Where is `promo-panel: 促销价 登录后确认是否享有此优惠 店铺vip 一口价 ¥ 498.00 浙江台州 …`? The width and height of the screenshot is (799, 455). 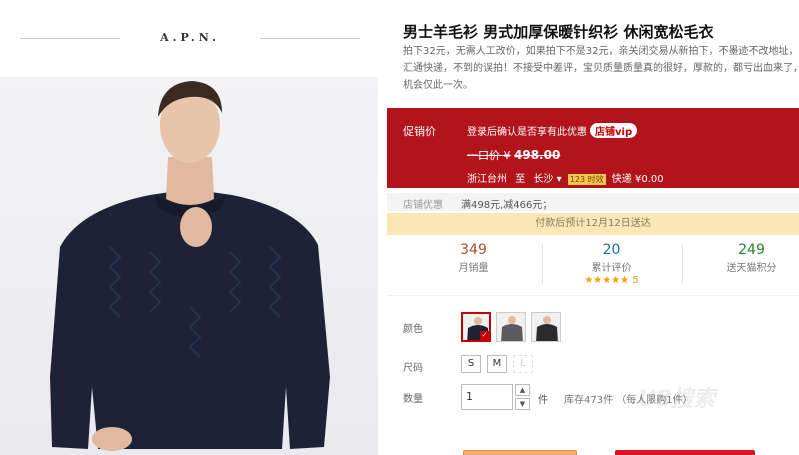
promo-panel: 促销价 登录后确认是否享有此优惠 店铺vip 一口价 ¥ 498.00 浙江台州 … is located at coordinates (593, 148).